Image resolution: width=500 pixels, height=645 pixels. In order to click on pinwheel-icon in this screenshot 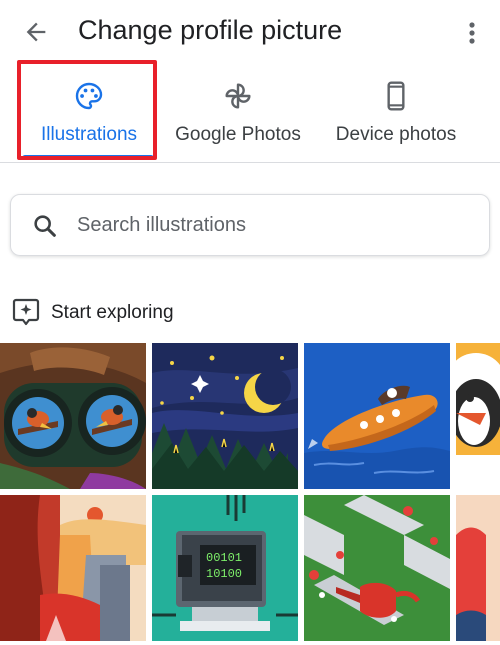, I will do `click(238, 96)`.